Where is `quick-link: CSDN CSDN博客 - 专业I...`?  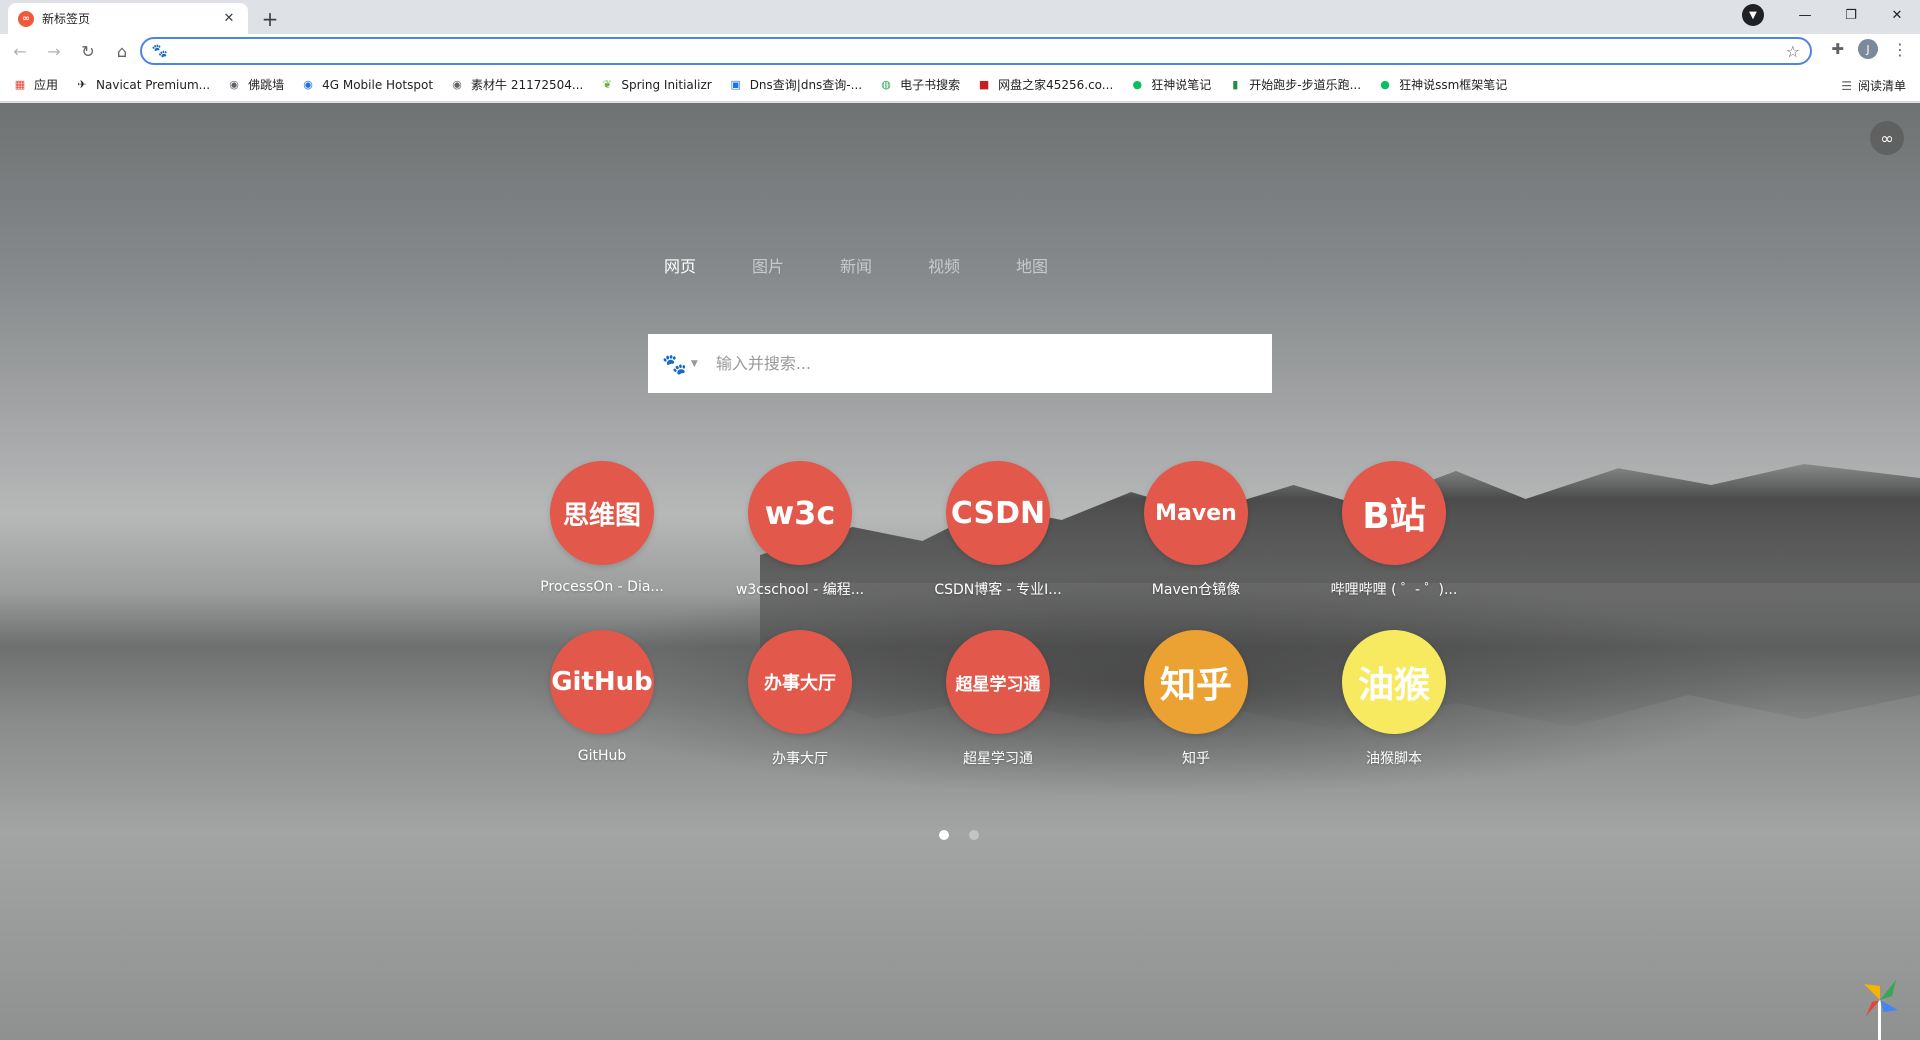 quick-link: CSDN CSDN博客 - 专业I... is located at coordinates (998, 530).